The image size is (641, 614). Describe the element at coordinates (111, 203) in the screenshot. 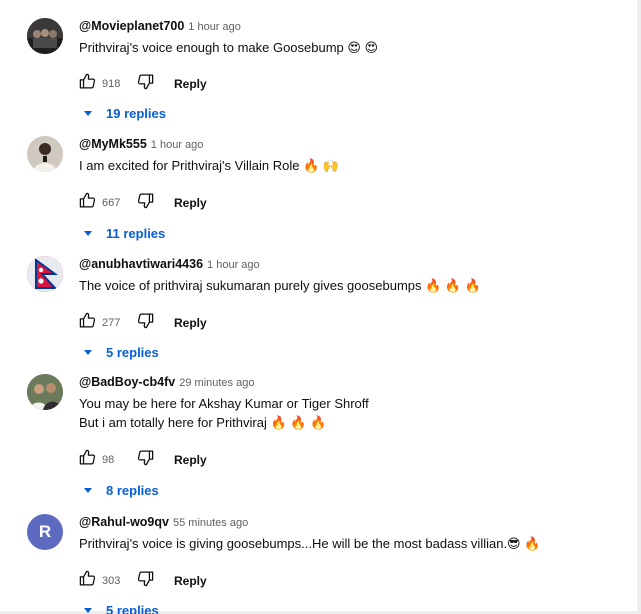

I see `like-count: 667` at that location.